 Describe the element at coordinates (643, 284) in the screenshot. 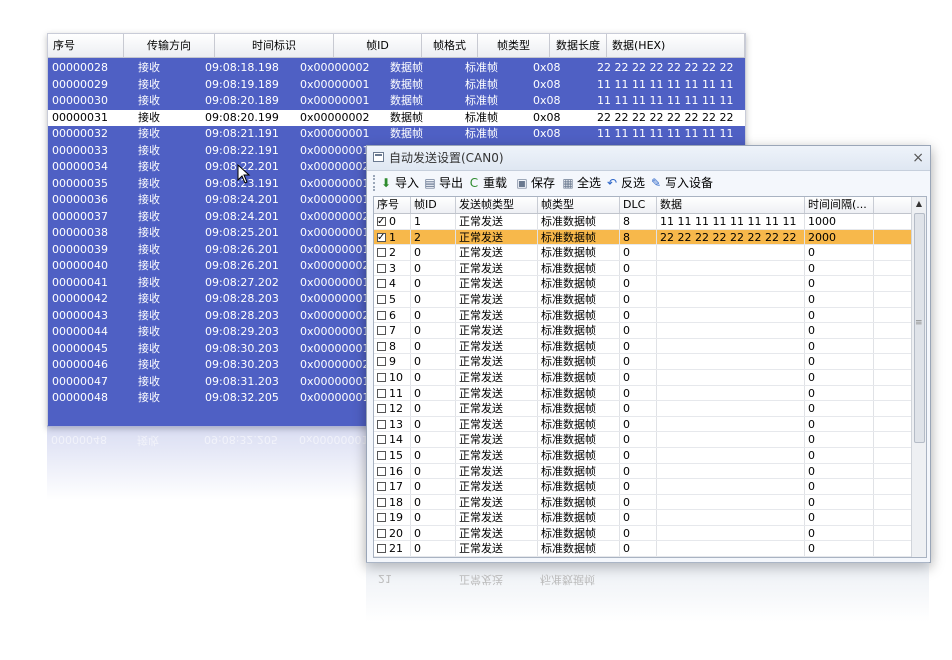

I see `grid-row: 4 0 正常发送 标准数据帧 0 0` at that location.